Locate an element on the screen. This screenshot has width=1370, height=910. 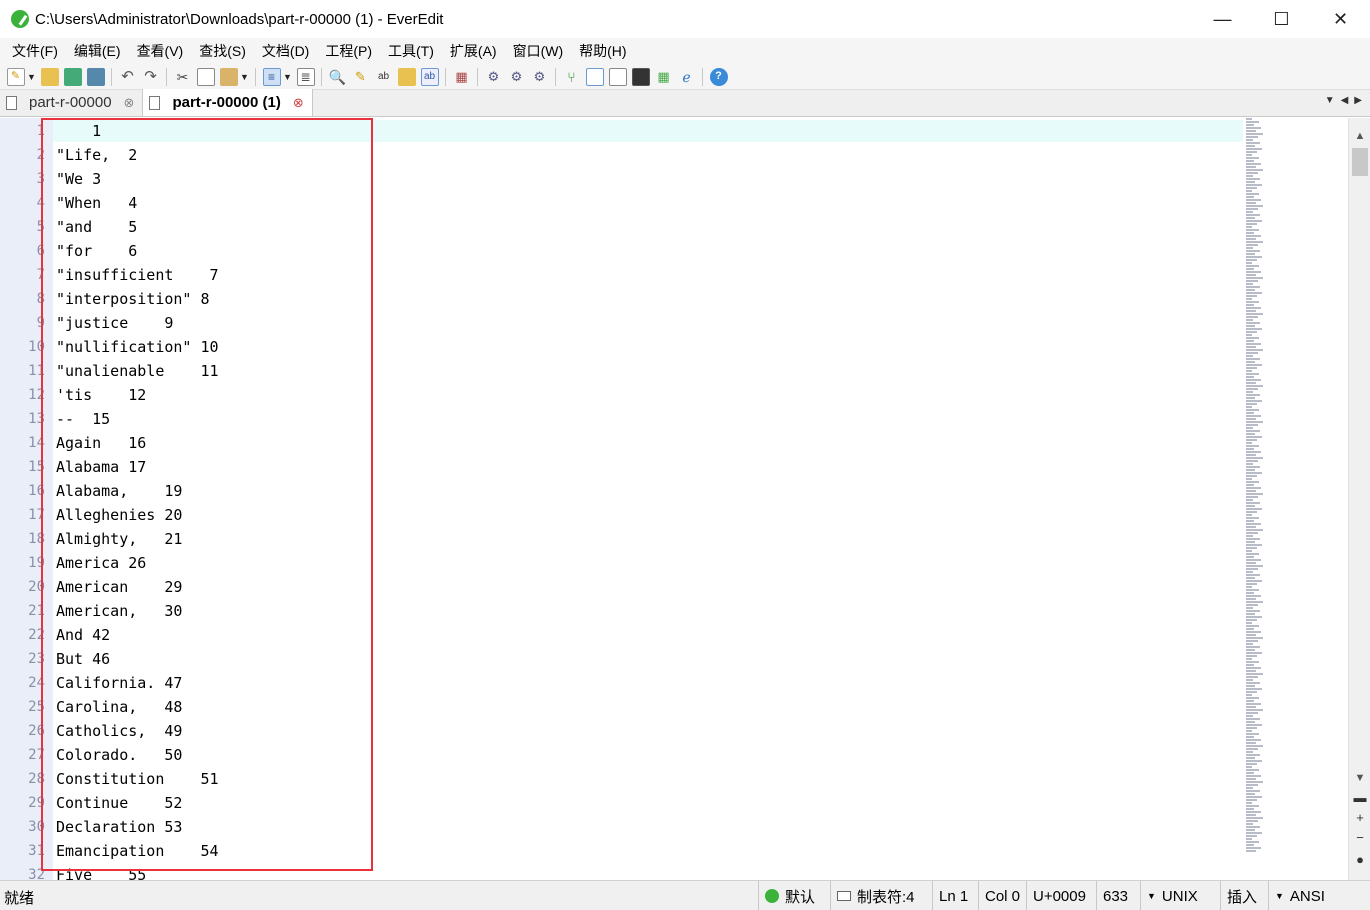
copy-icon is located at coordinates (205, 76).